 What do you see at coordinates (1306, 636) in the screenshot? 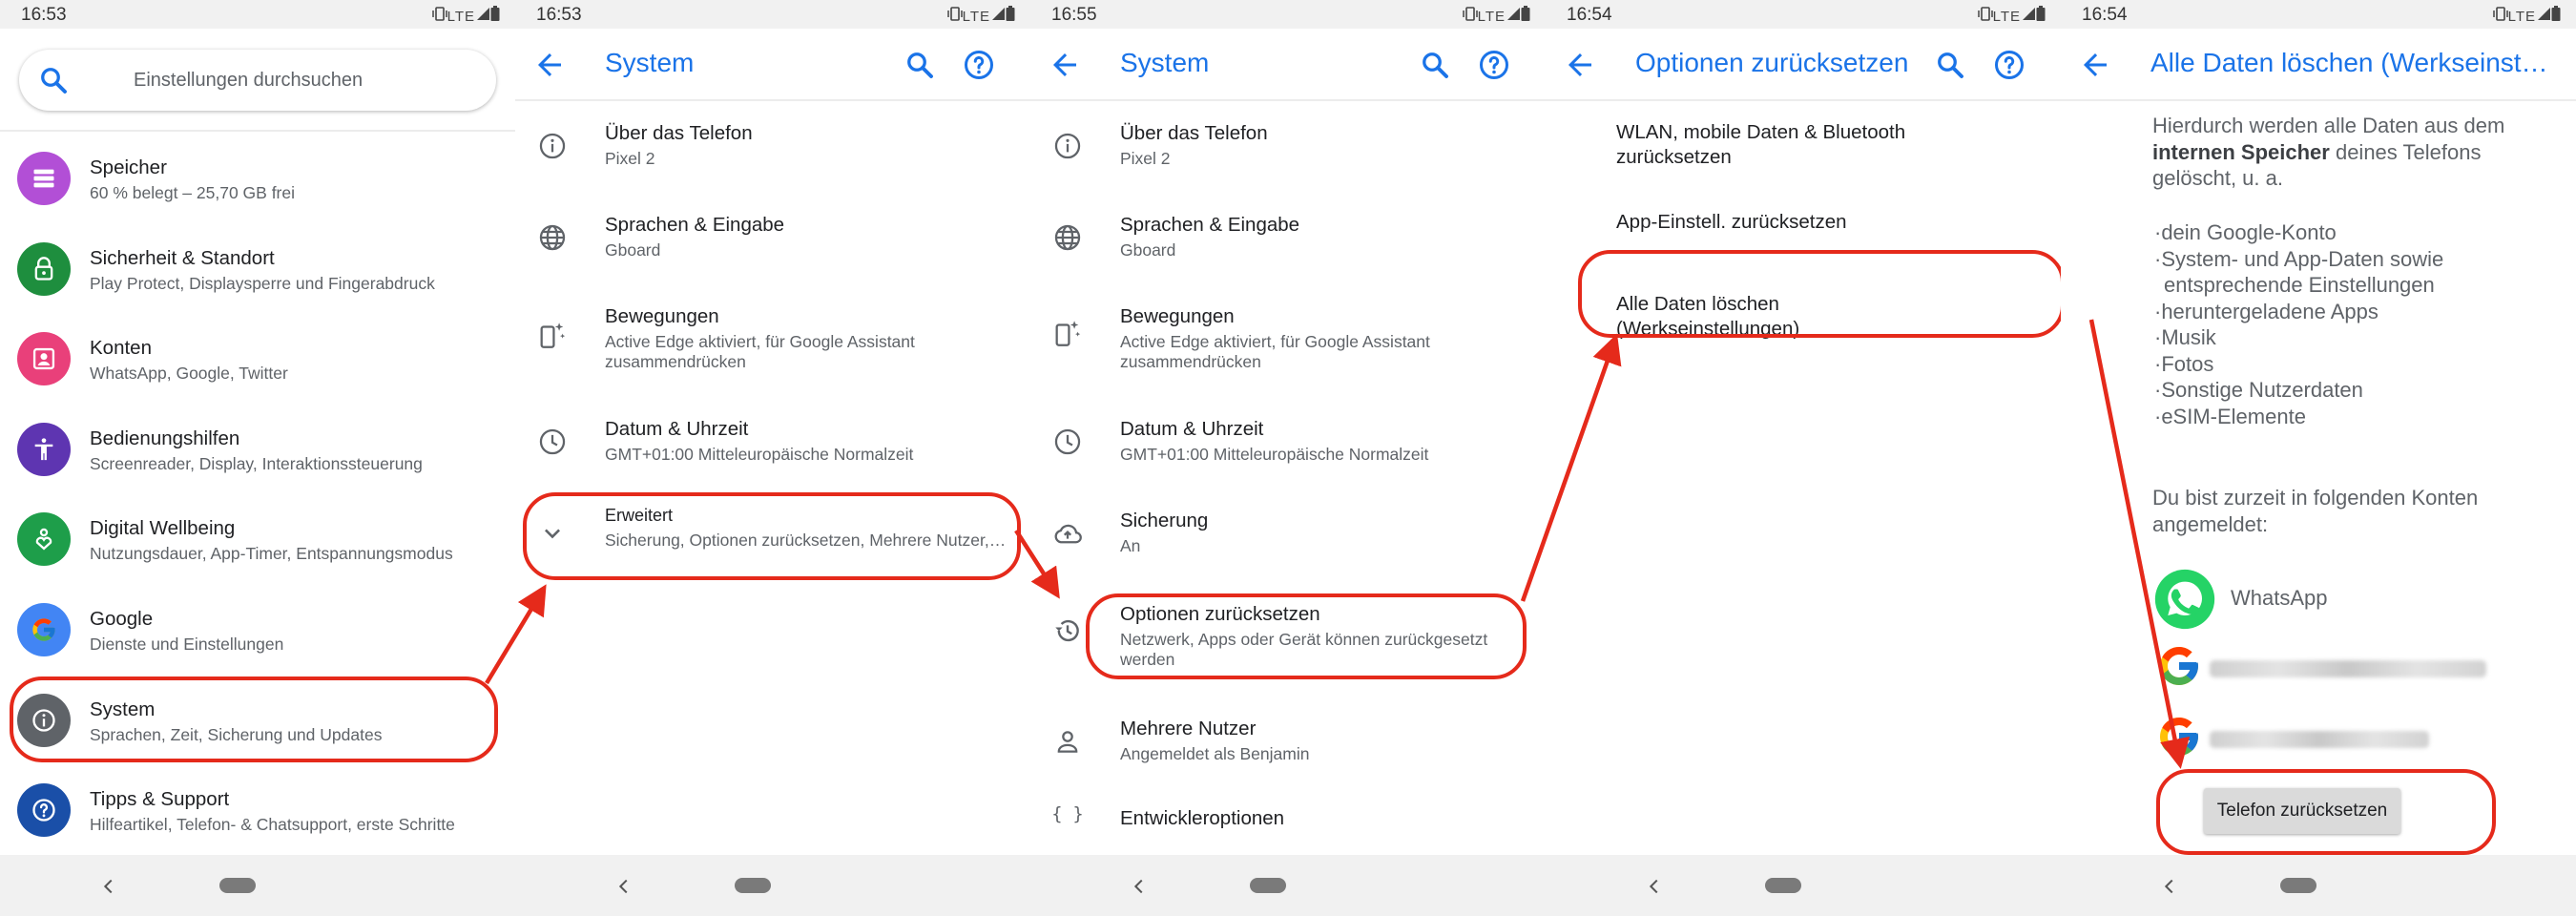
I see `highlight-optionen` at bounding box center [1306, 636].